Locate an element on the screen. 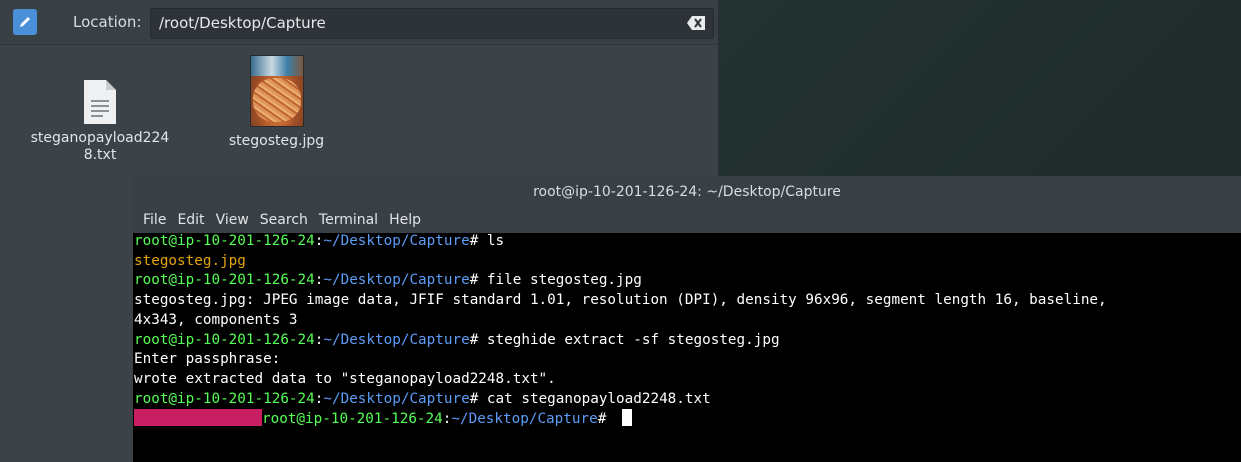 Image resolution: width=1241 pixels, height=462 pixels. pencil-icon is located at coordinates (25, 22).